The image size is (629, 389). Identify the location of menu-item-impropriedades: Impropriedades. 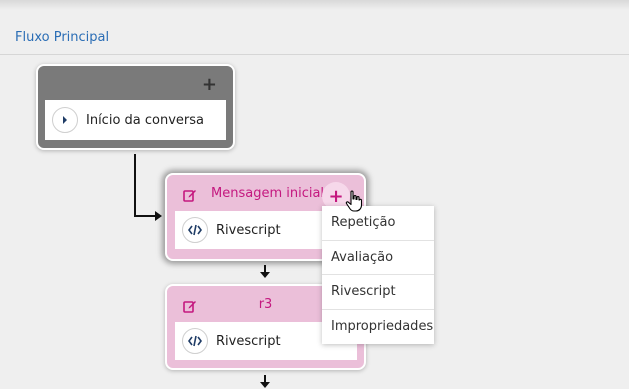
(378, 327).